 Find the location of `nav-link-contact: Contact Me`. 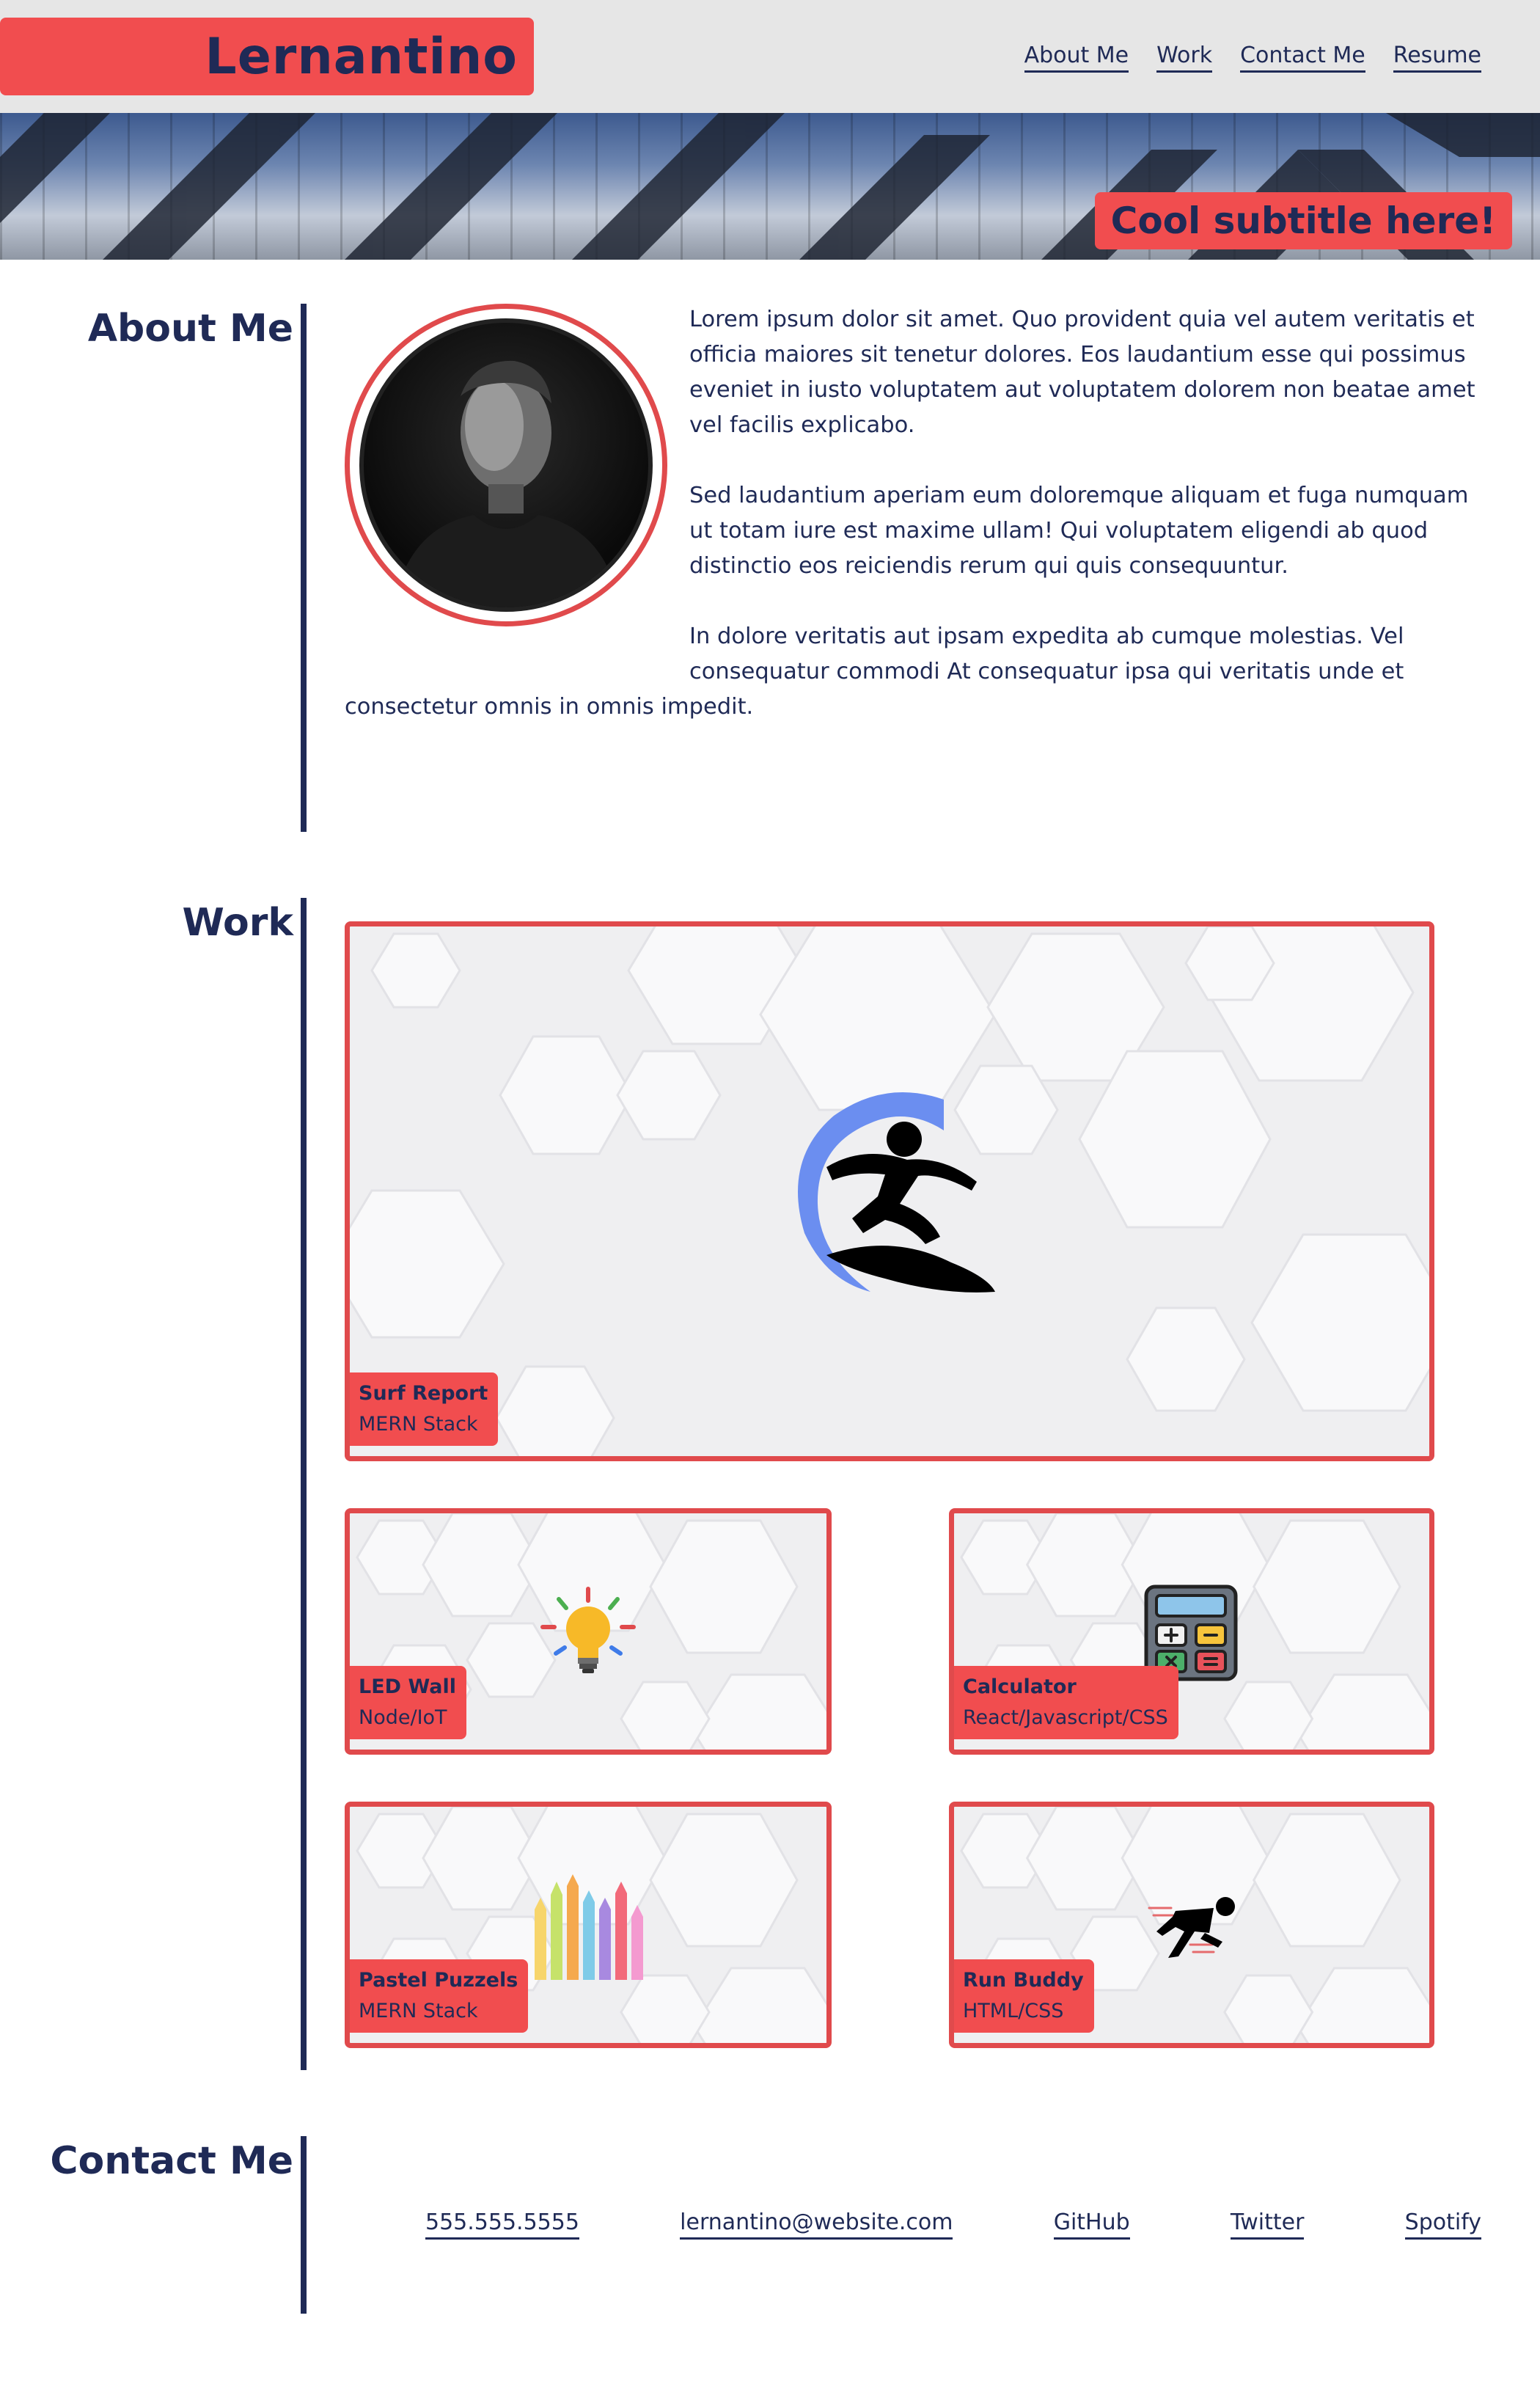

nav-link-contact: Contact Me is located at coordinates (1302, 58).